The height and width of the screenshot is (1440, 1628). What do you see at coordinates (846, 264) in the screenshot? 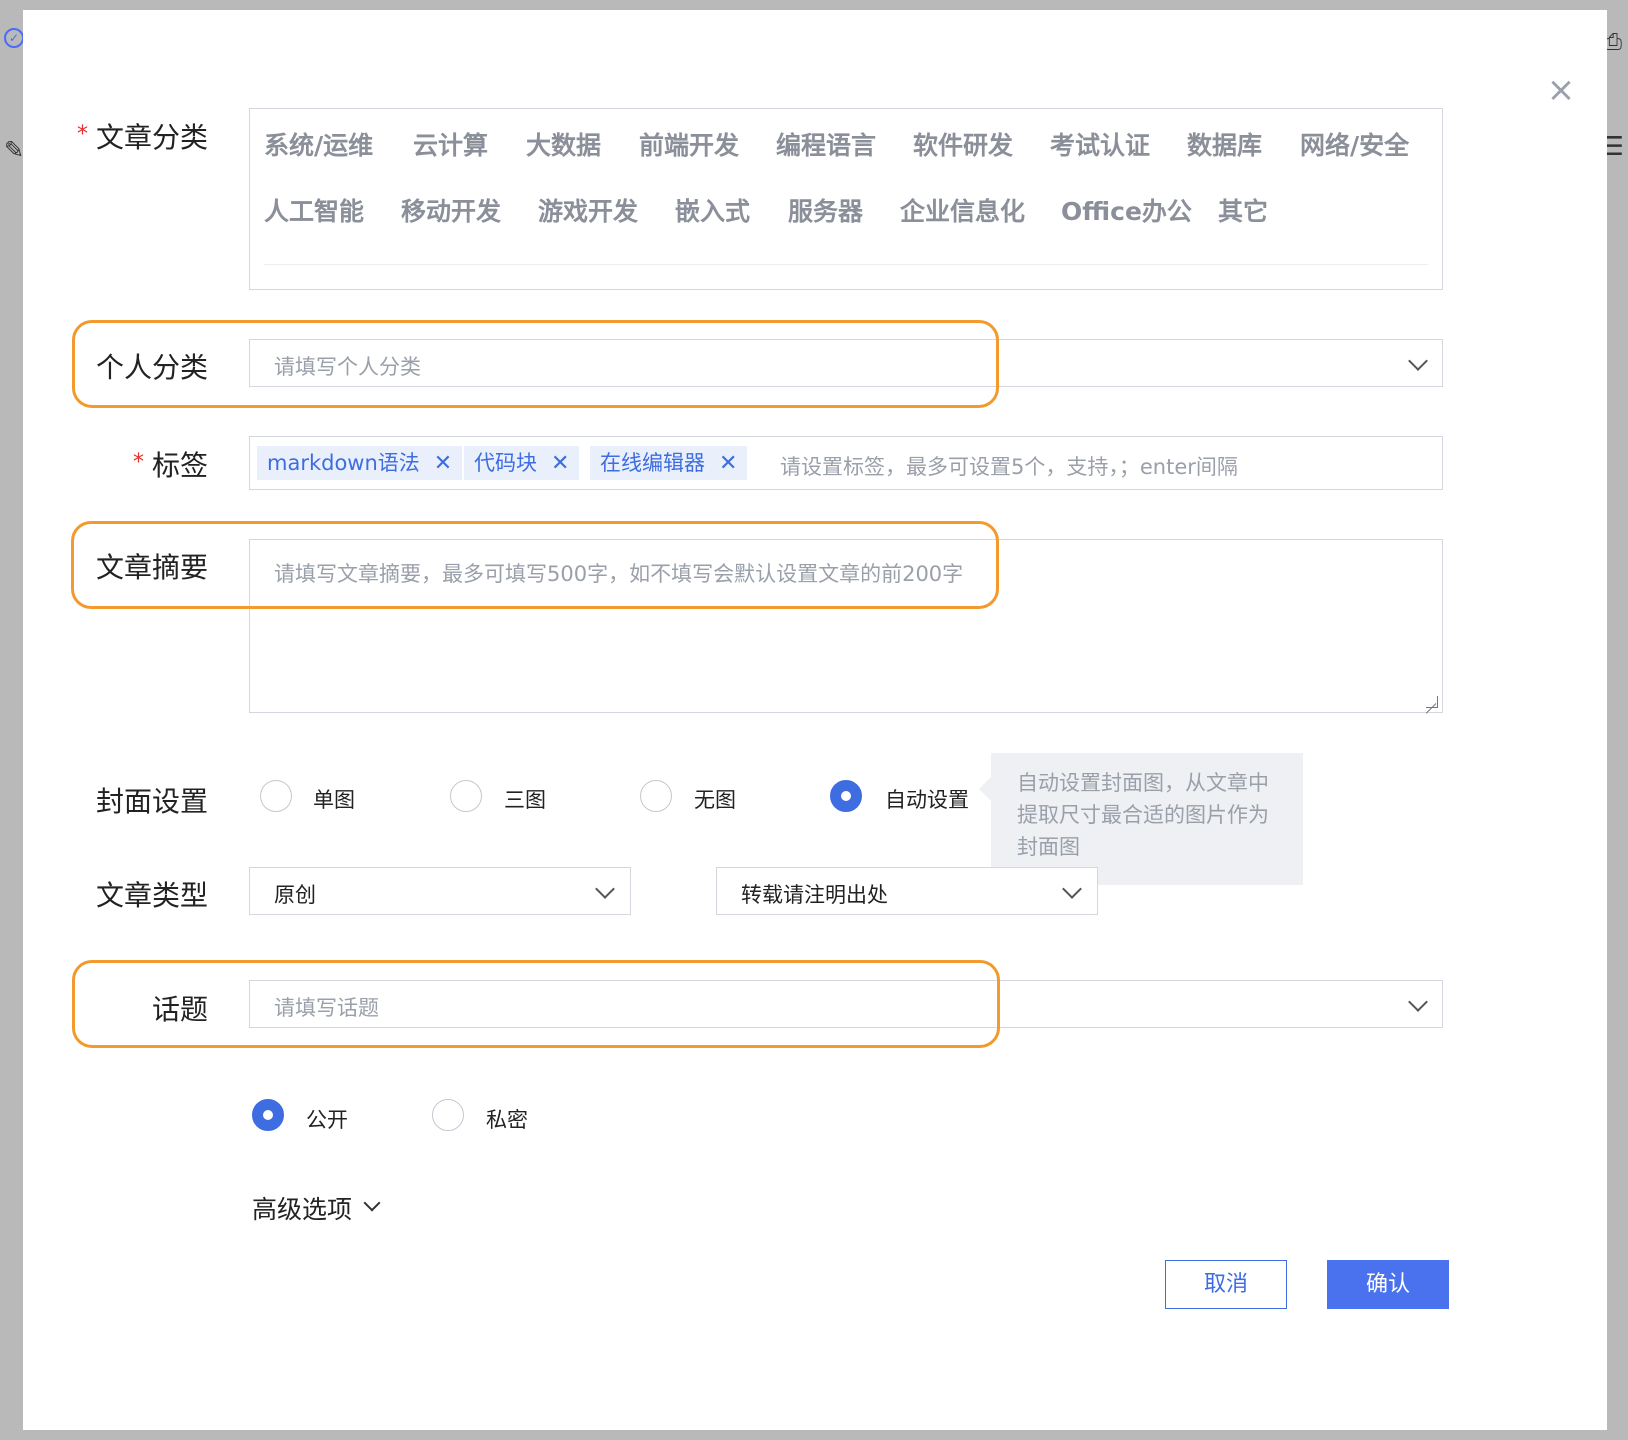
I see `divider` at bounding box center [846, 264].